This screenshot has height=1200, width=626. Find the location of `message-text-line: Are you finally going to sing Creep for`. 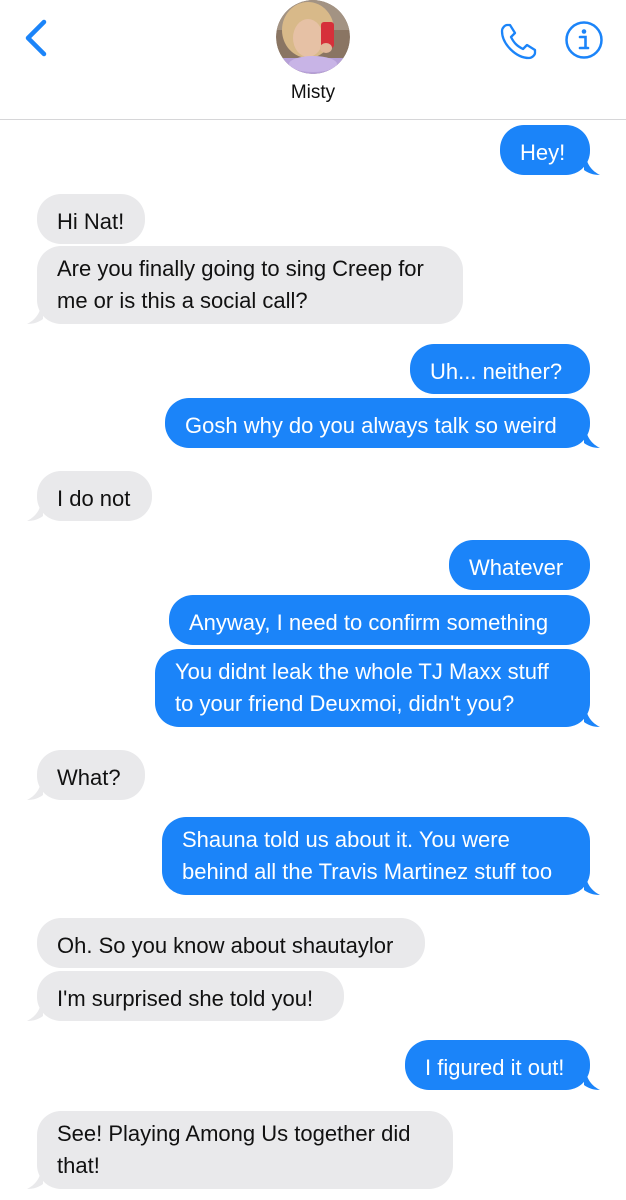

message-text-line: Are you finally going to sing Creep for is located at coordinates (240, 268).